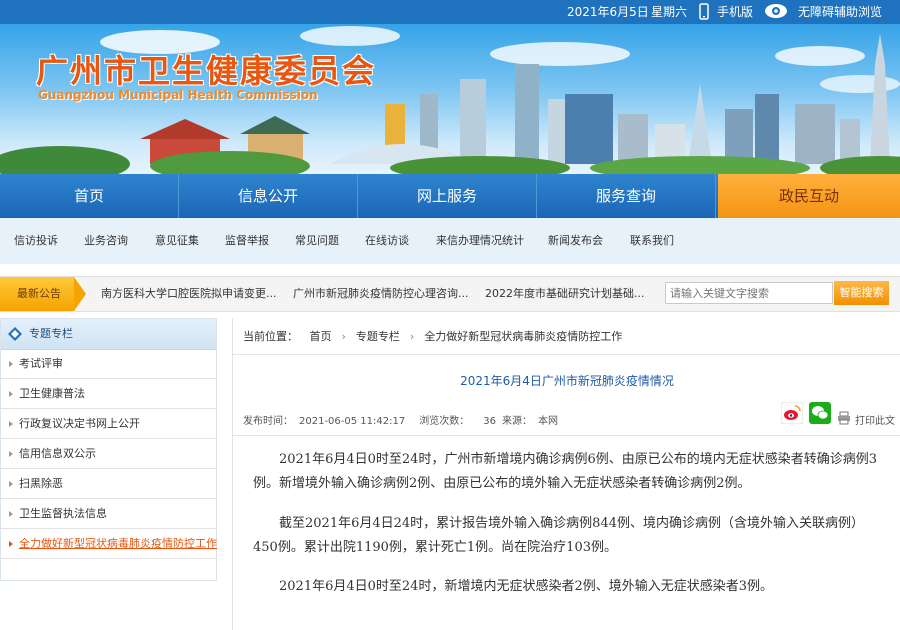 This screenshot has width=900, height=630. Describe the element at coordinates (177, 241) in the screenshot. I see `subnav-opinion-collection: 意见征集` at that location.